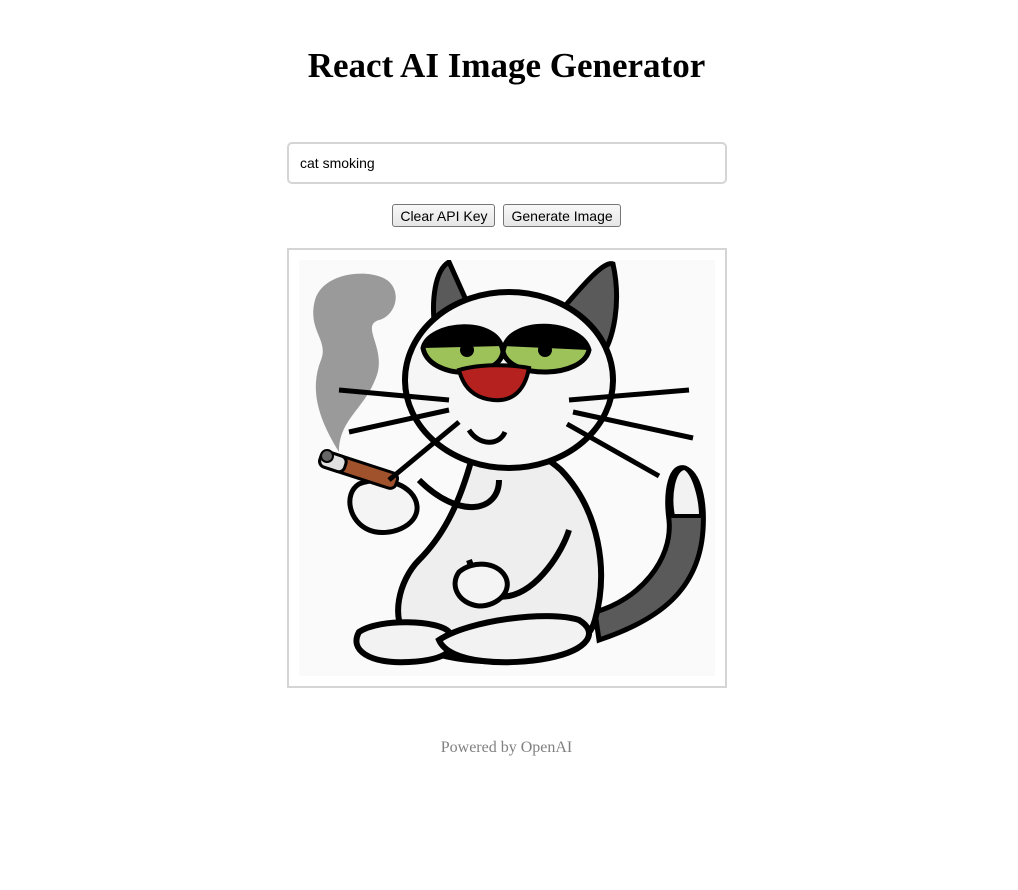 The width and height of the screenshot is (1018, 890). What do you see at coordinates (444, 215) in the screenshot?
I see `clear-api-key-button: Clear API Key` at bounding box center [444, 215].